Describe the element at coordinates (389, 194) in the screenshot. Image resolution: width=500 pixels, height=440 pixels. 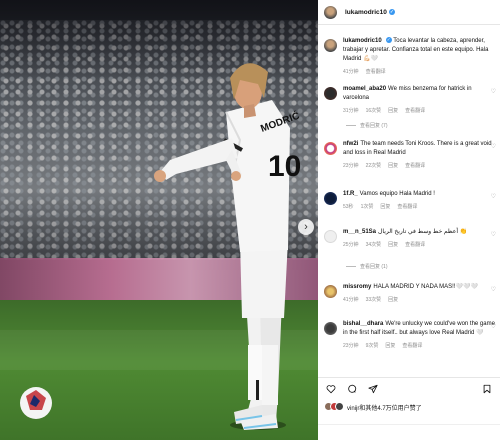
I see `comment-text: 1f.R_ Vamos equipo Hala Madrid !` at that location.